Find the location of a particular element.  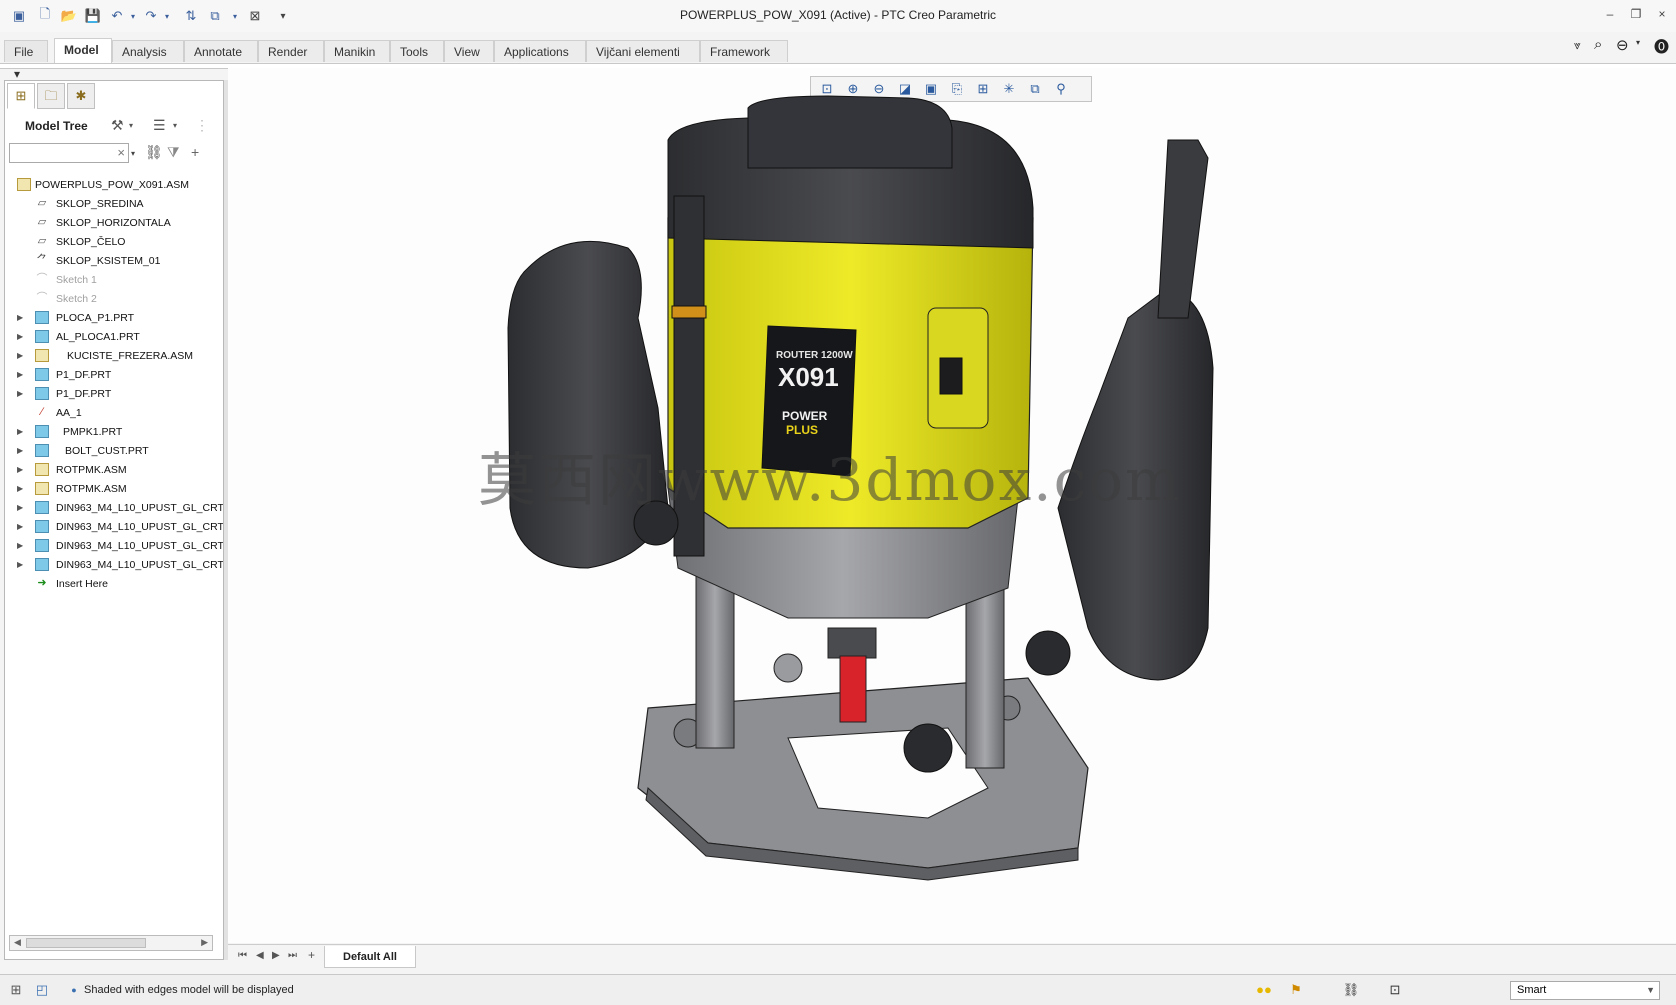

prev-tab-icon: ◀ is located at coordinates (260, 955).